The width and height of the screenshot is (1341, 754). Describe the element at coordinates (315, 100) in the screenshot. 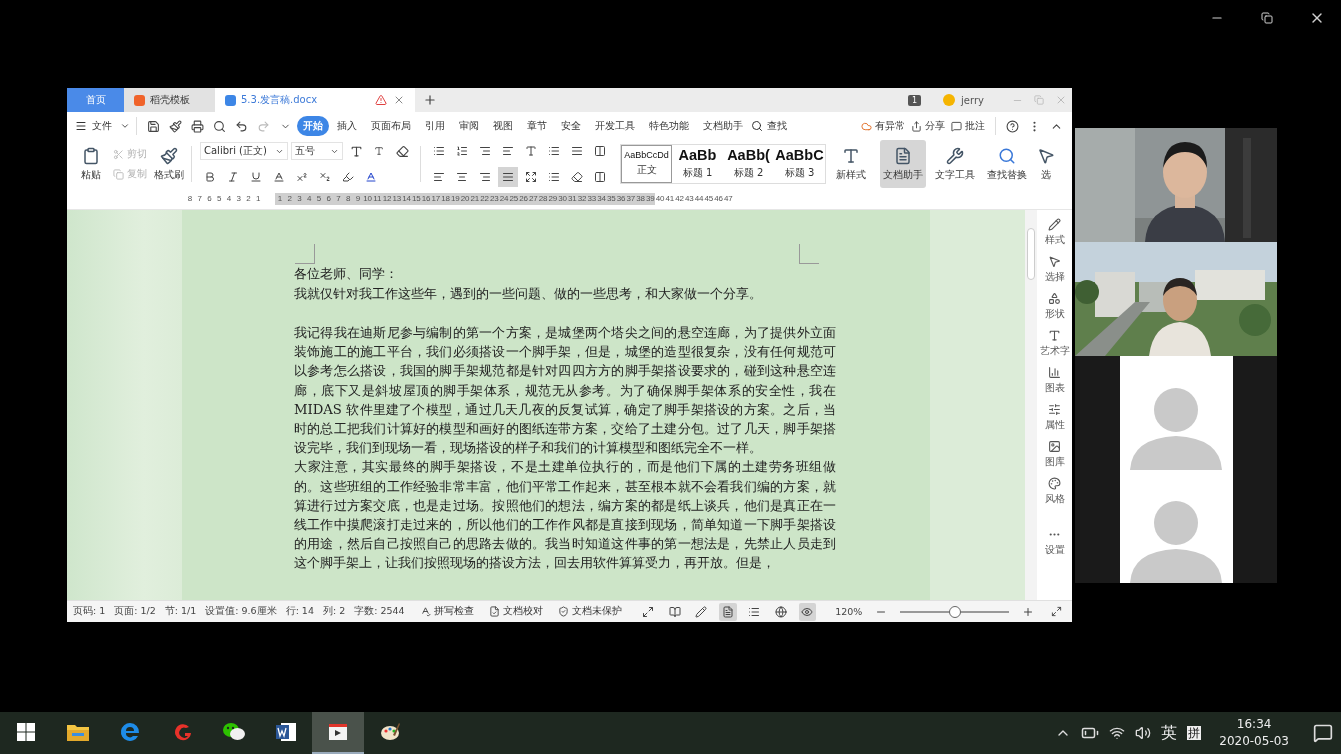

I see `document-tab: 5.3.发言稿.docx` at that location.